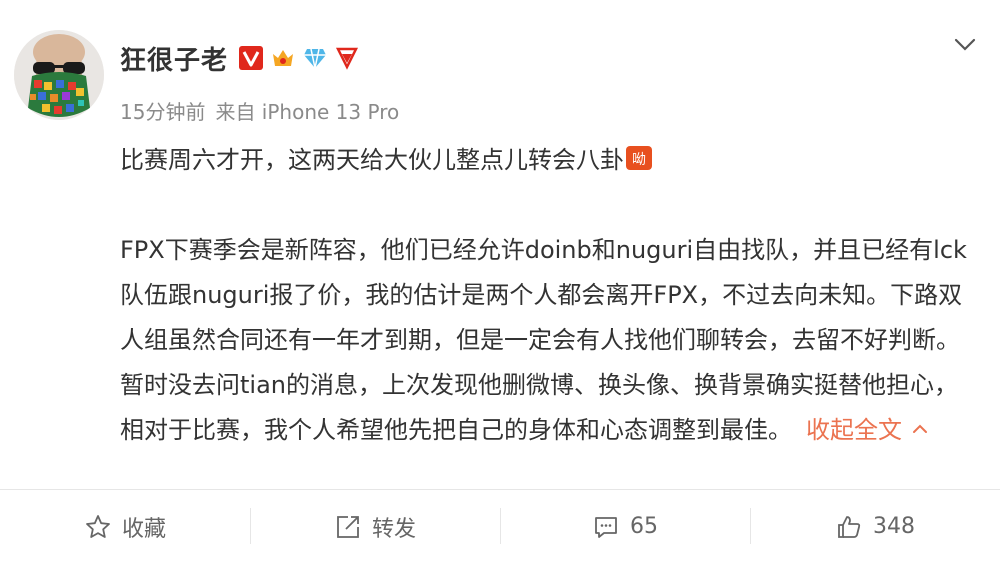  Describe the element at coordinates (639, 160) in the screenshot. I see `svg-text: 呦` at that location.